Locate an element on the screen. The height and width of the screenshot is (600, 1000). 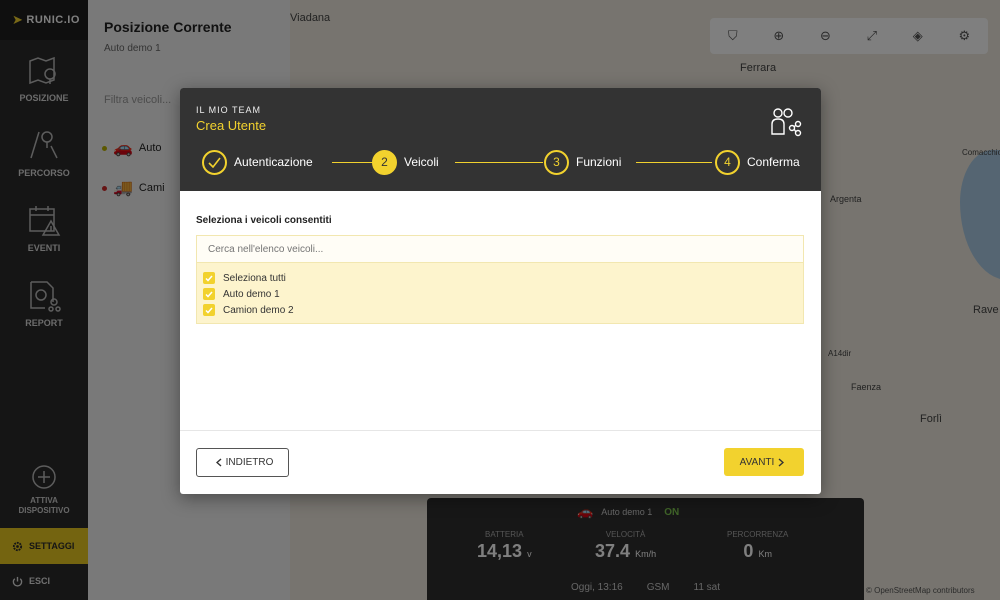
step-number: 3 is located at coordinates (556, 162).